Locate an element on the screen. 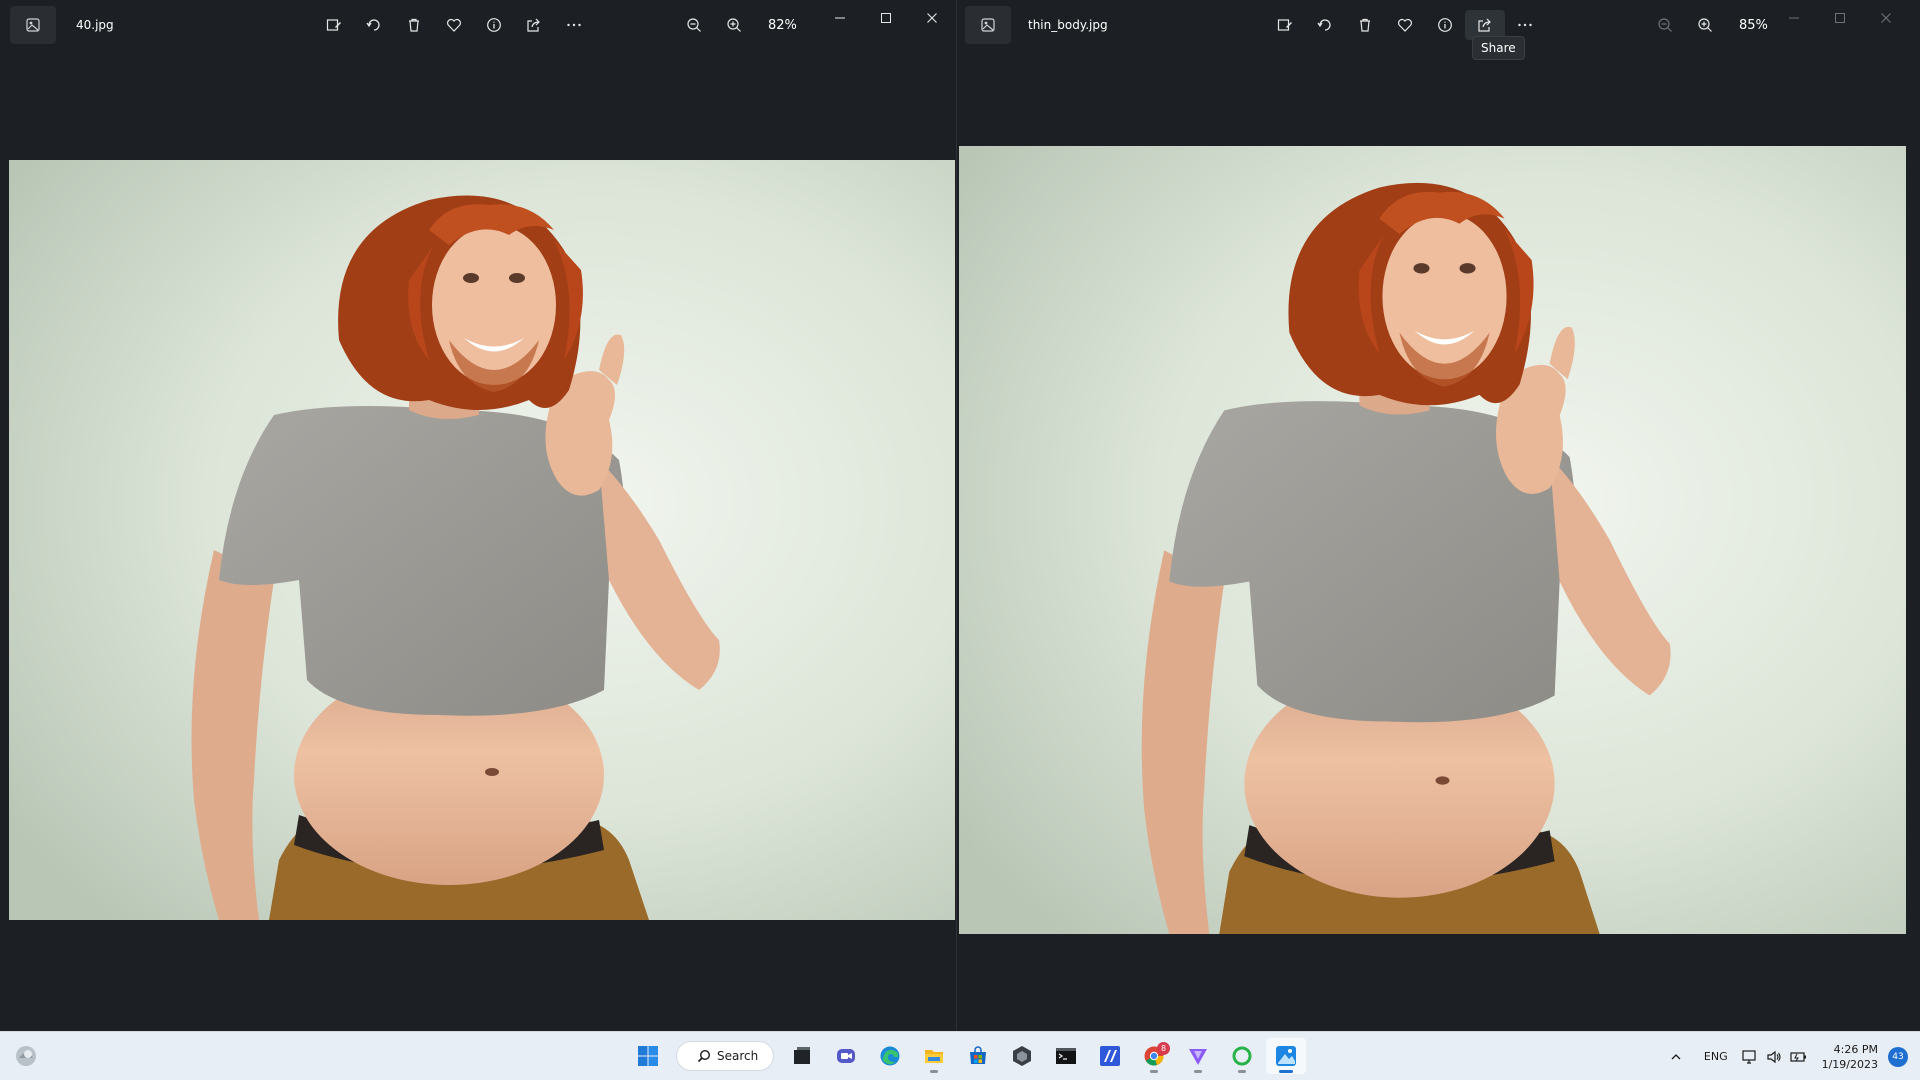  zoom-percentage: 82% is located at coordinates (782, 25).